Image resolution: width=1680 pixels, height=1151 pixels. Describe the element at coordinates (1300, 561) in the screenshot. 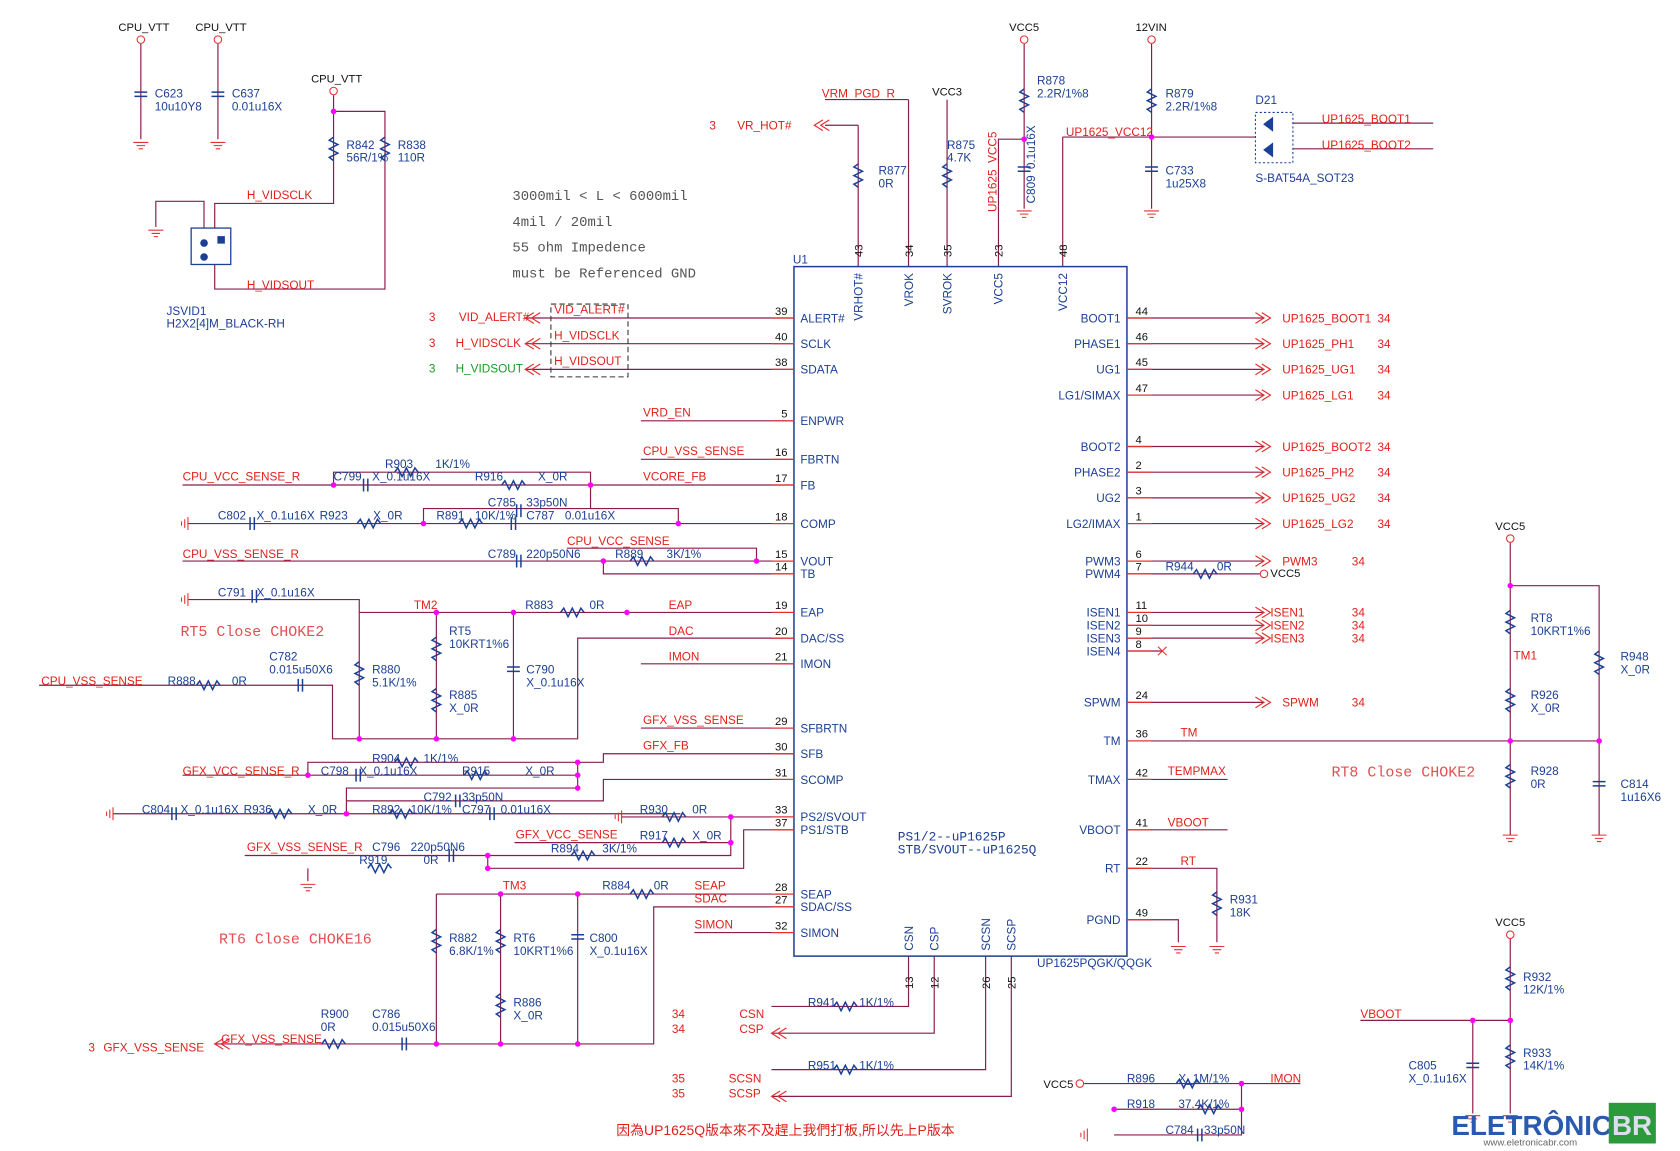

I see `net-label: PWM3` at that location.